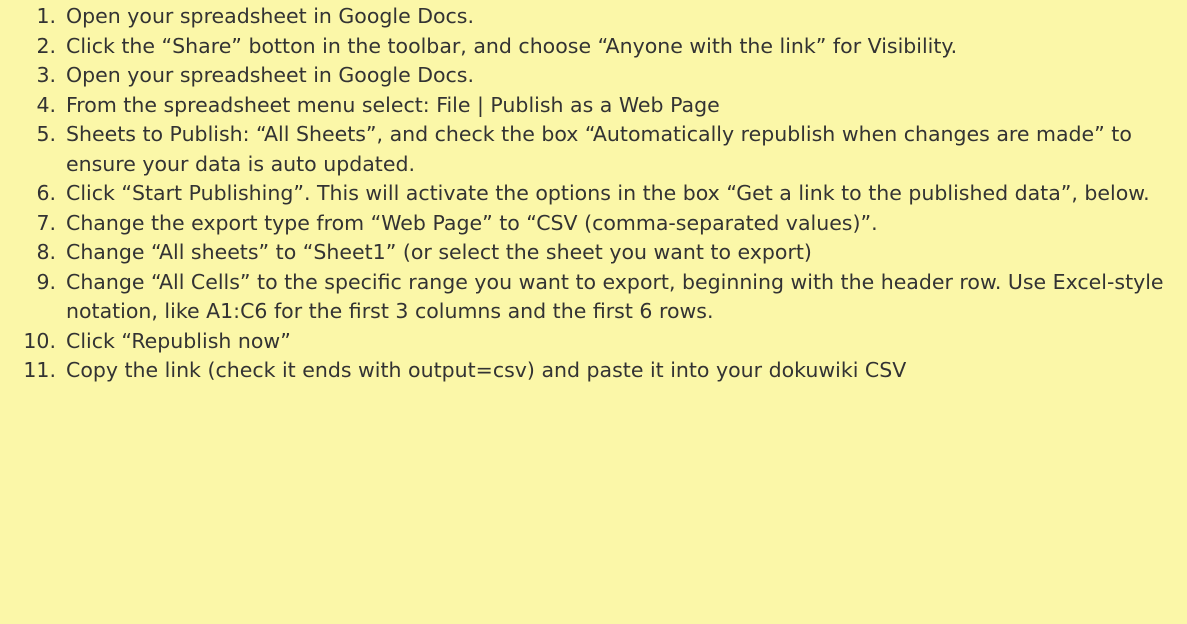  What do you see at coordinates (46, 16) in the screenshot?
I see `step-number: 1.` at bounding box center [46, 16].